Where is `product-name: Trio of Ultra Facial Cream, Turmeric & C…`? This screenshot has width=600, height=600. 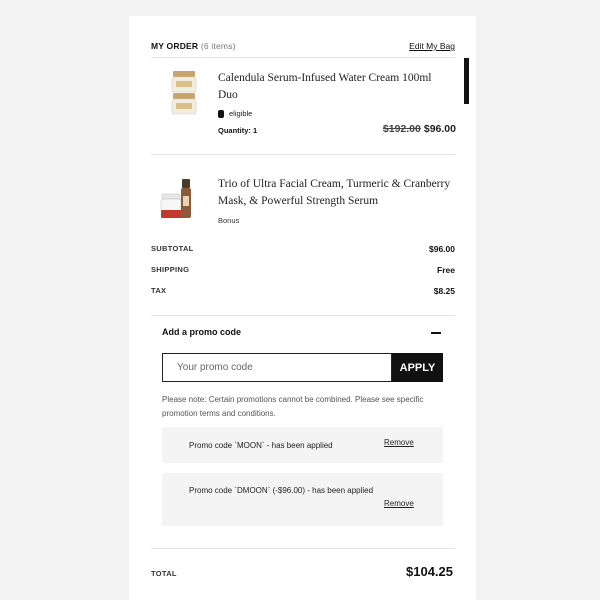 product-name: Trio of Ultra Facial Cream, Turmeric & C… is located at coordinates (338, 193).